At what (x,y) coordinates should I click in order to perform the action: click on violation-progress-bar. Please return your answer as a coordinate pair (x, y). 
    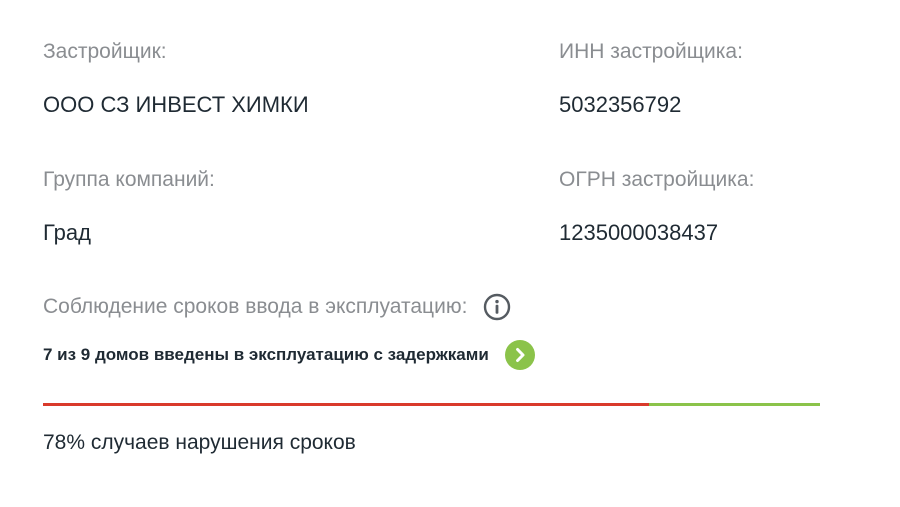
    Looking at the image, I should click on (431, 404).